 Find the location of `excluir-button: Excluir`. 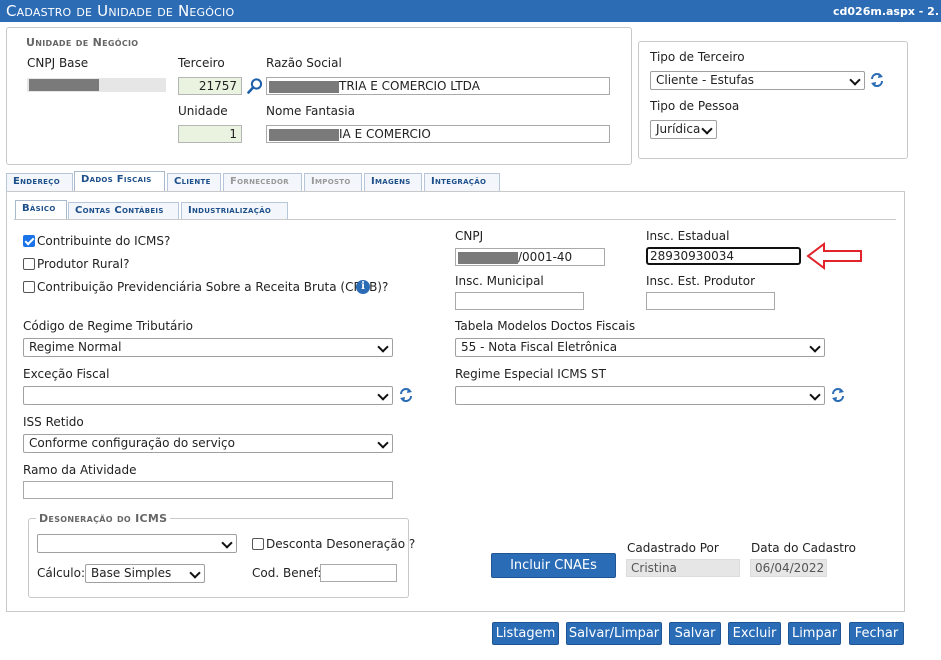

excluir-button: Excluir is located at coordinates (754, 633).